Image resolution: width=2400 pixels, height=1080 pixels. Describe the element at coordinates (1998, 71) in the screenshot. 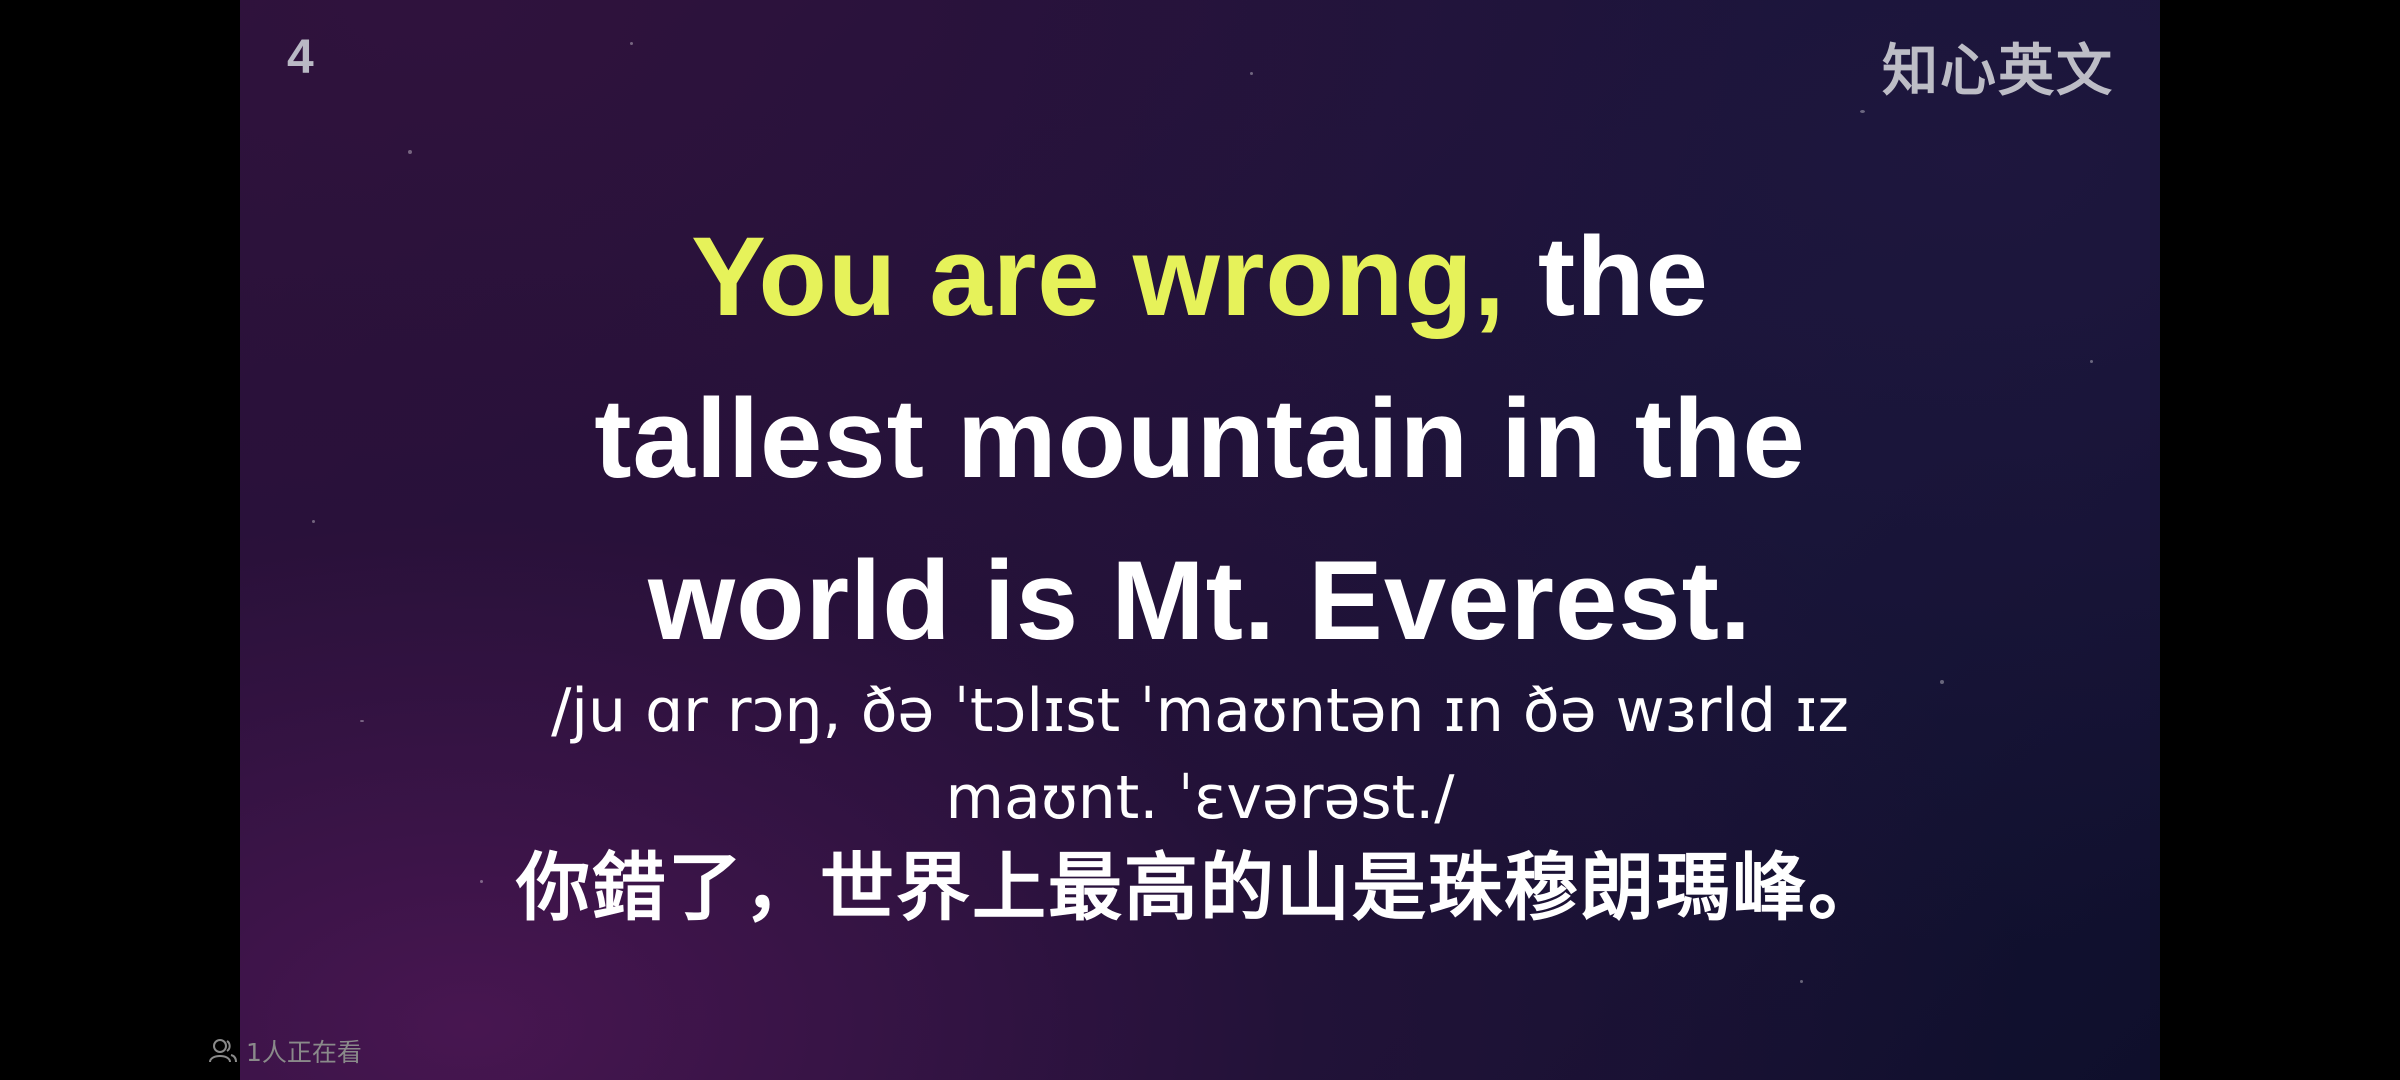

I see `brand-watermark: 知心英文` at that location.